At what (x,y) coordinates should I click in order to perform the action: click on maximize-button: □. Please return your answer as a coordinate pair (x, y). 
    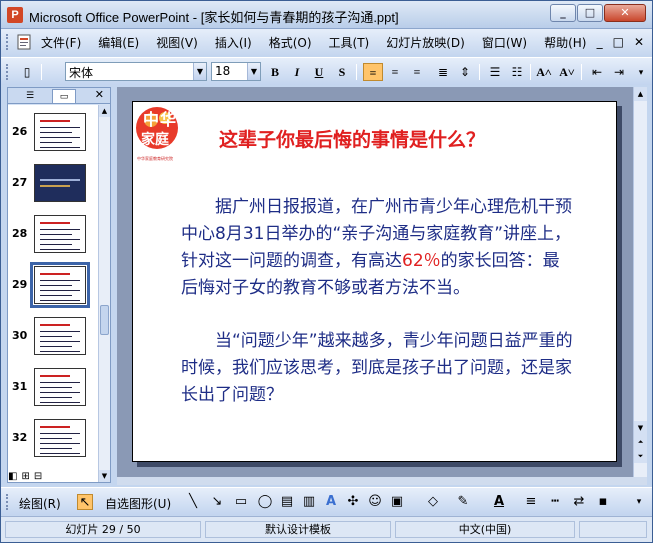
    Looking at the image, I should click on (590, 13).